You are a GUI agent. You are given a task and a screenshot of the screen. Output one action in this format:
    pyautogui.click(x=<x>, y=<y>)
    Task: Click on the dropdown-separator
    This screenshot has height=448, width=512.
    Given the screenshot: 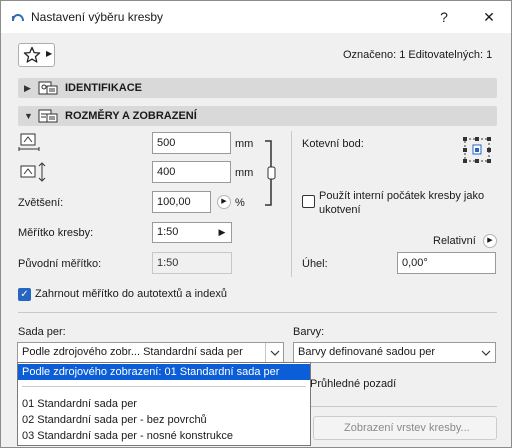 What is the action you would take?
    pyautogui.click(x=164, y=385)
    